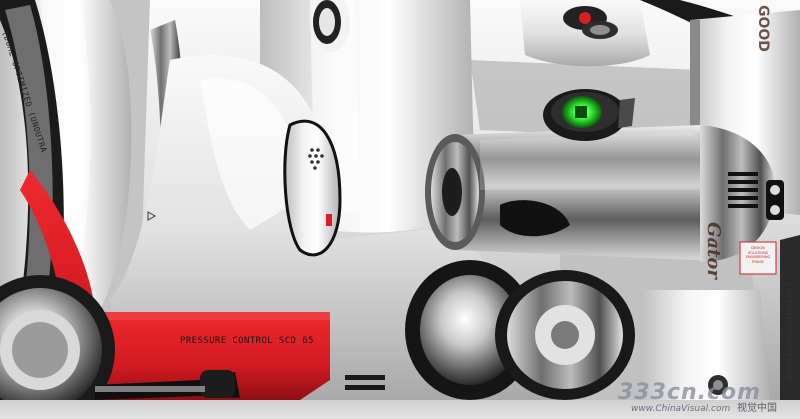 The width and height of the screenshot is (800, 419). Describe the element at coordinates (758, 261) in the screenshot. I see `sticker-line: PHASE` at that location.